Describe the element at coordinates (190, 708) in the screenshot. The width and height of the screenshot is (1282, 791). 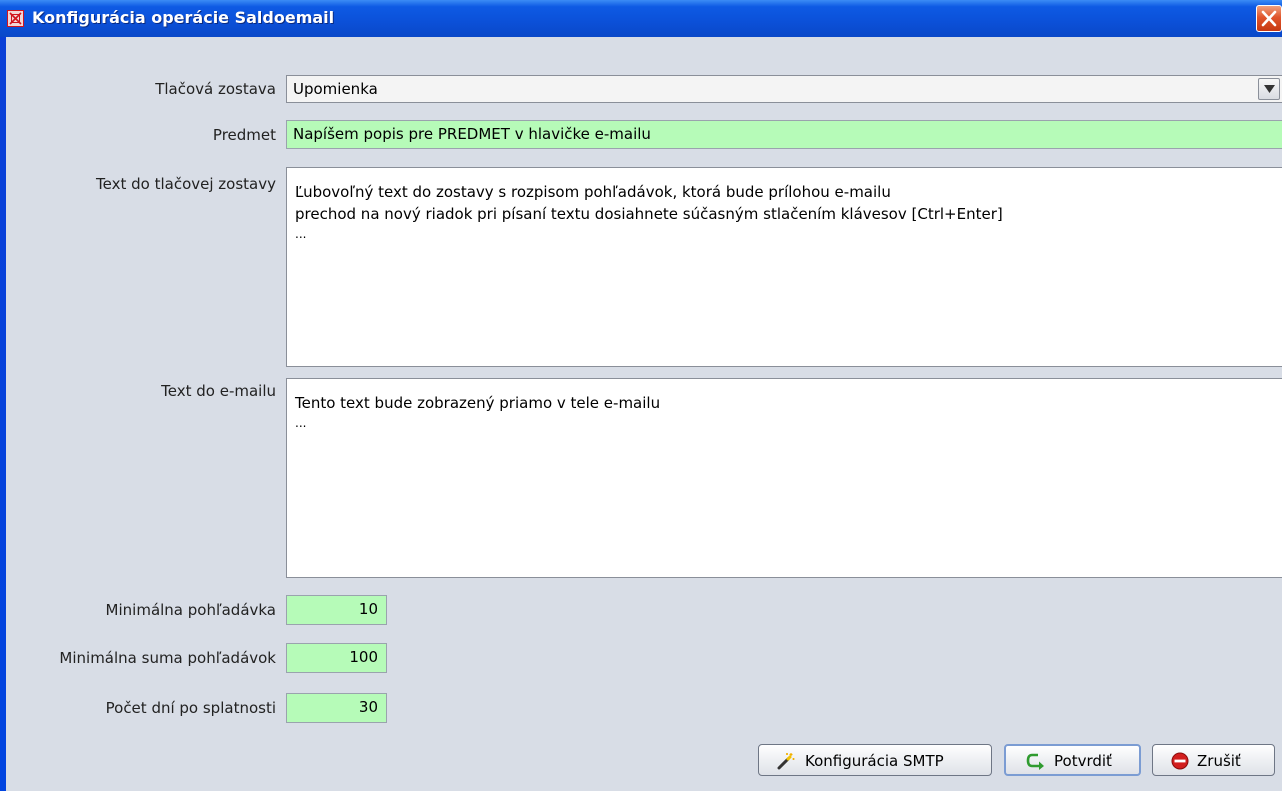
I see `days-label: Počet dní po splatnosti` at that location.